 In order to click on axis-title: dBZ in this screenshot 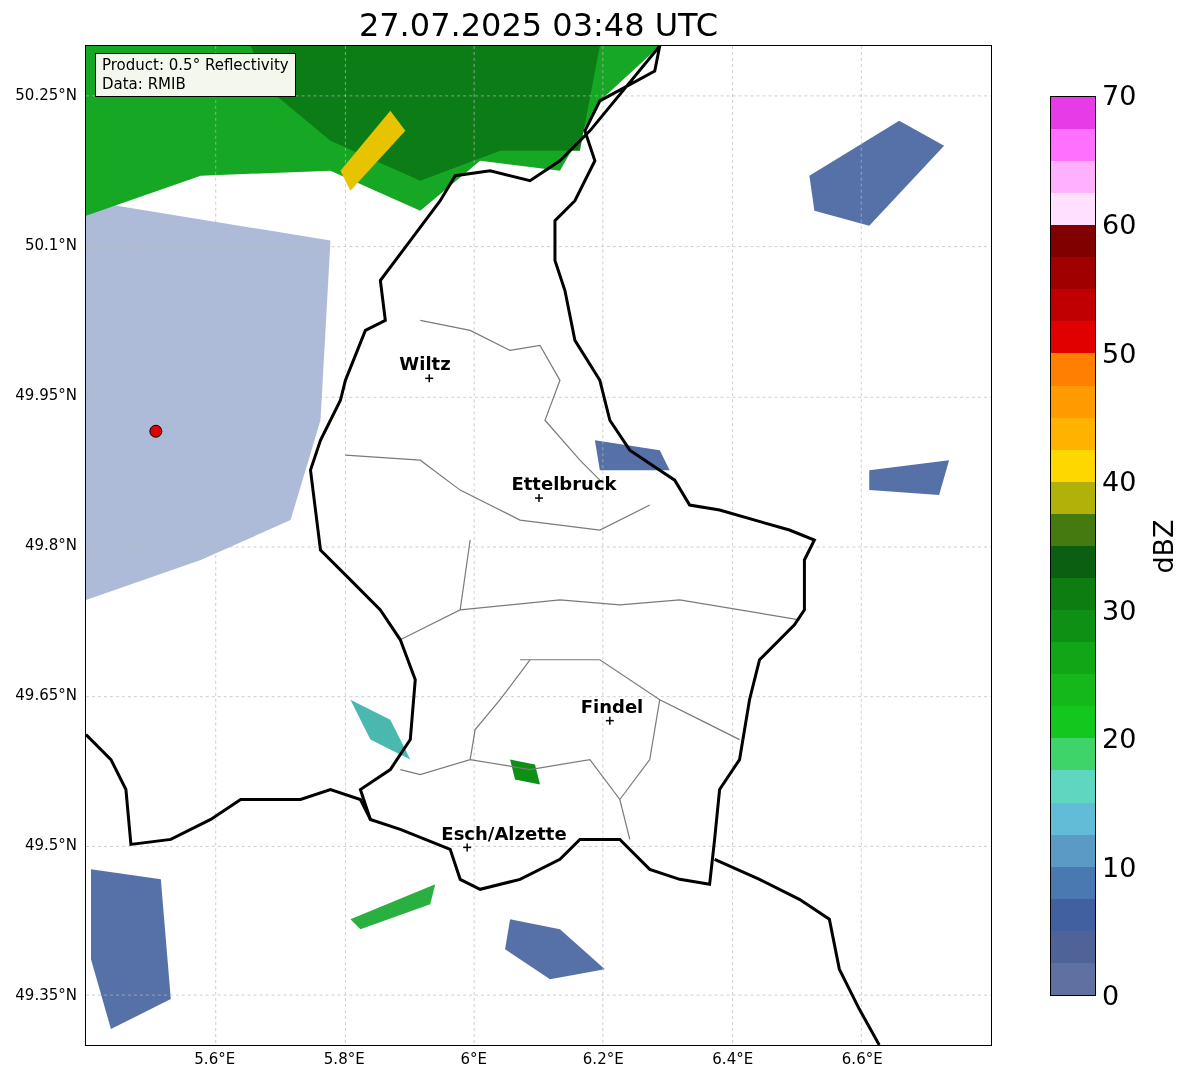, I will do `click(1163, 546)`.